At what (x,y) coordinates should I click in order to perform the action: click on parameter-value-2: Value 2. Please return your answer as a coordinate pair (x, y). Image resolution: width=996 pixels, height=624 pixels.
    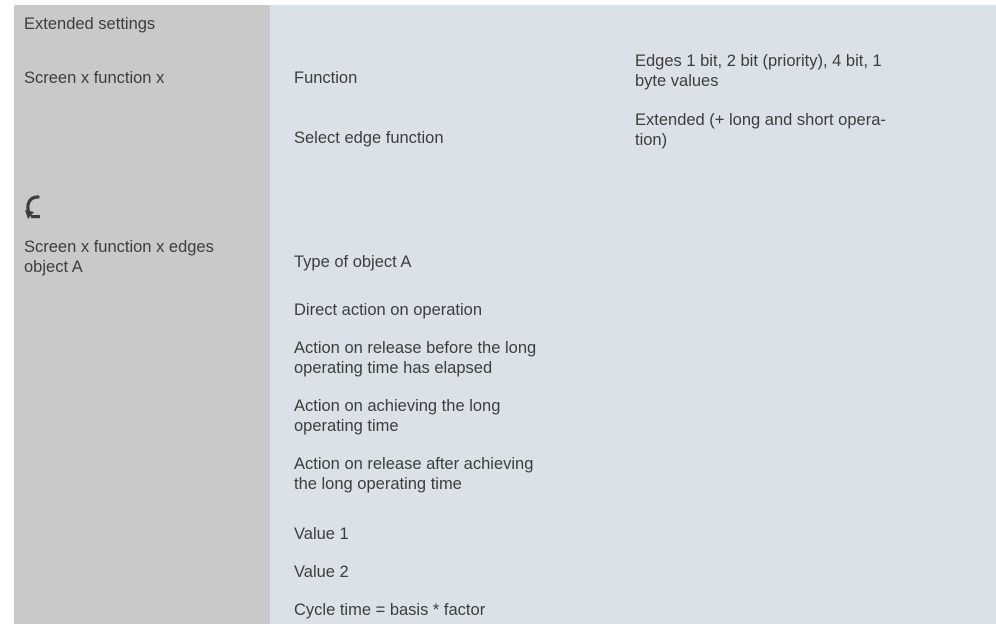
    Looking at the image, I should click on (459, 572).